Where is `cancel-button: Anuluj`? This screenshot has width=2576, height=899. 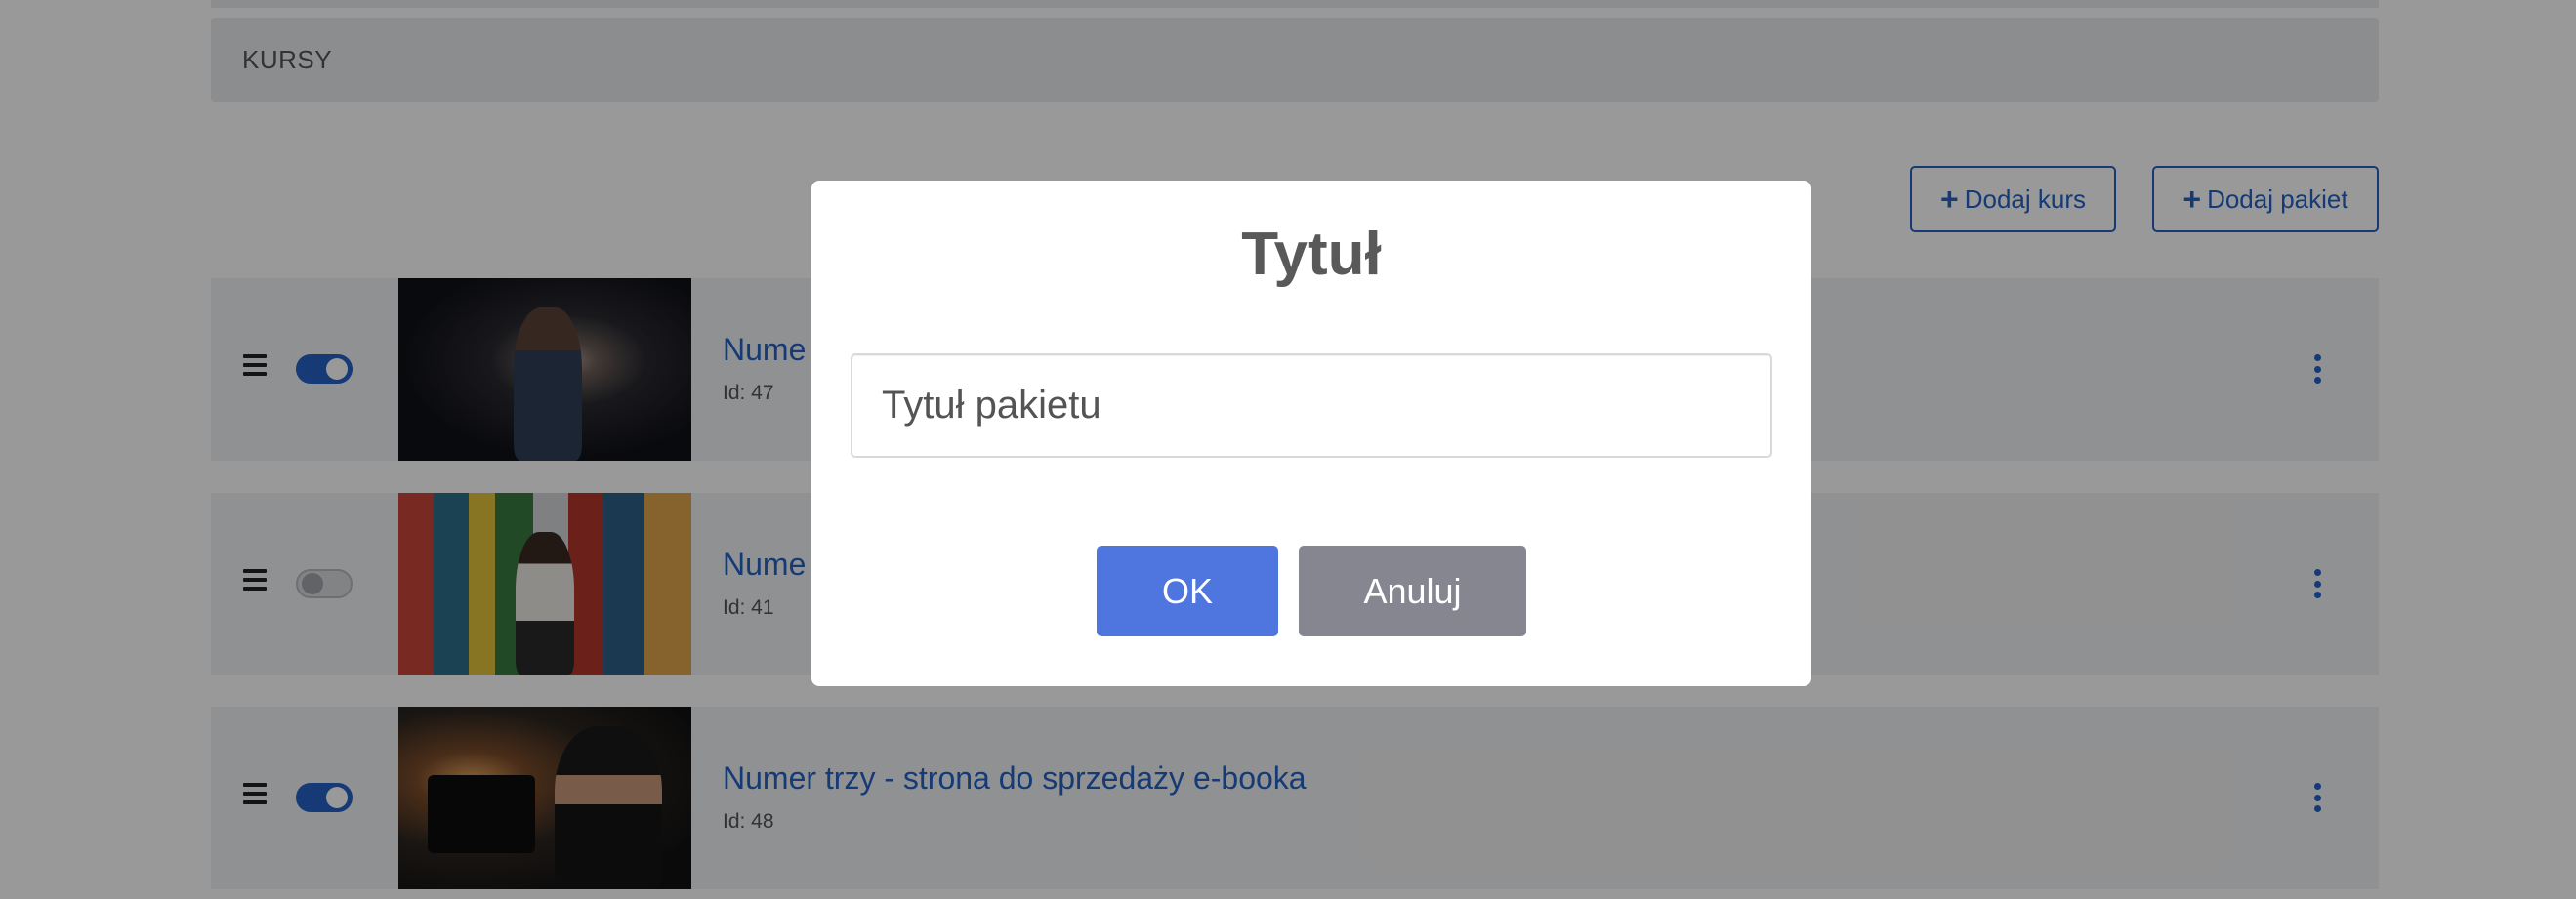
cancel-button: Anuluj is located at coordinates (1413, 591).